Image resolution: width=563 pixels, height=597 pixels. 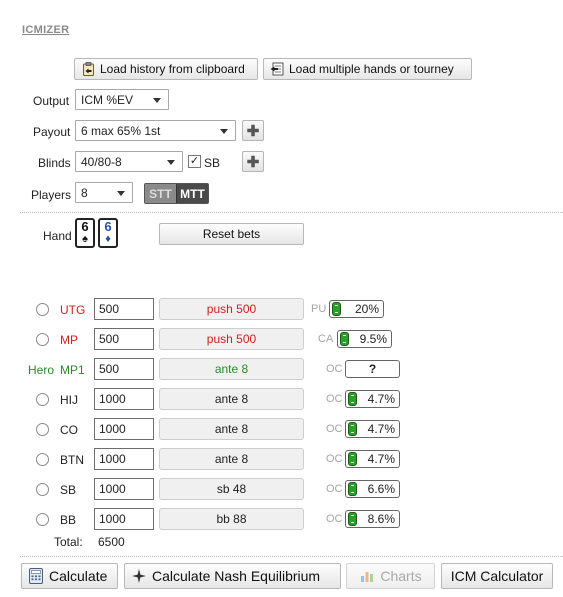 I want to click on checkmark-icon: ✓, so click(x=194, y=161).